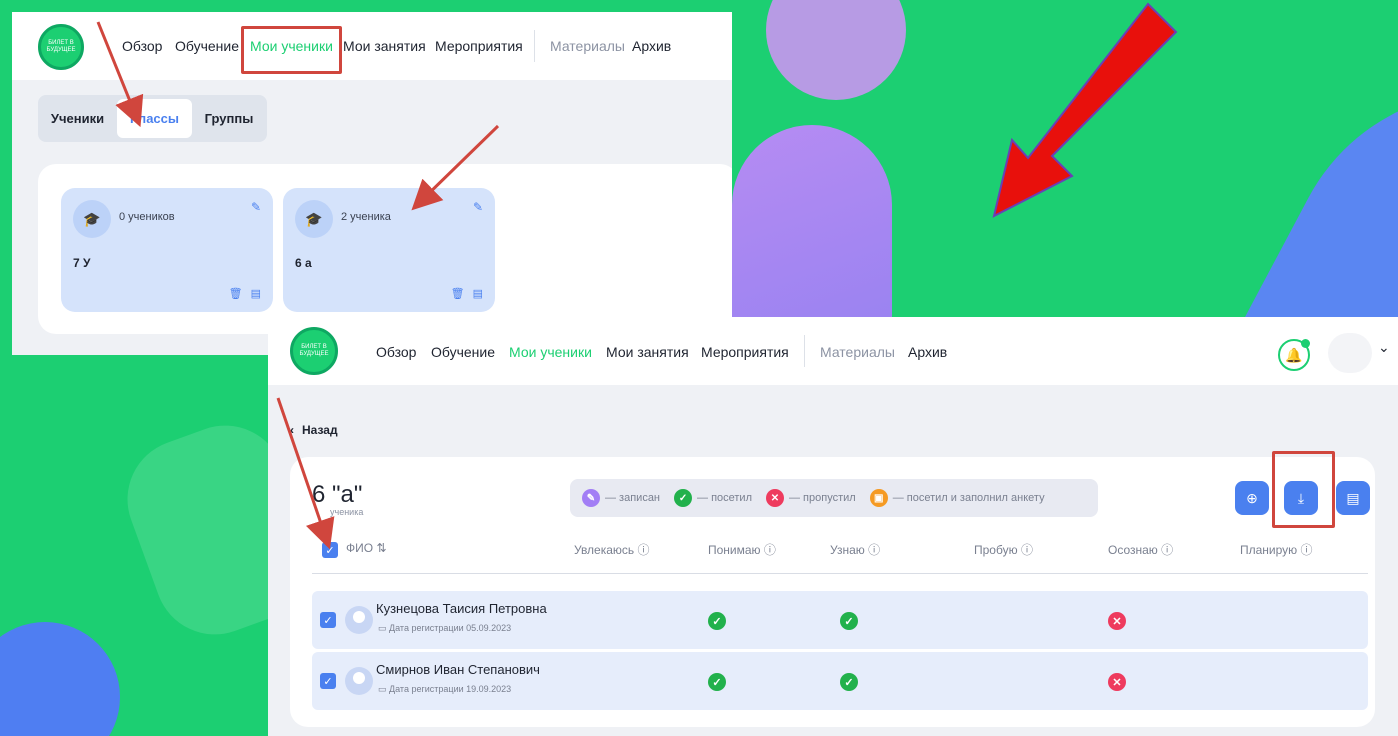 Image resolution: width=1398 pixels, height=736 pixels. What do you see at coordinates (320, 430) in the screenshot?
I see `back-label: Назад` at bounding box center [320, 430].